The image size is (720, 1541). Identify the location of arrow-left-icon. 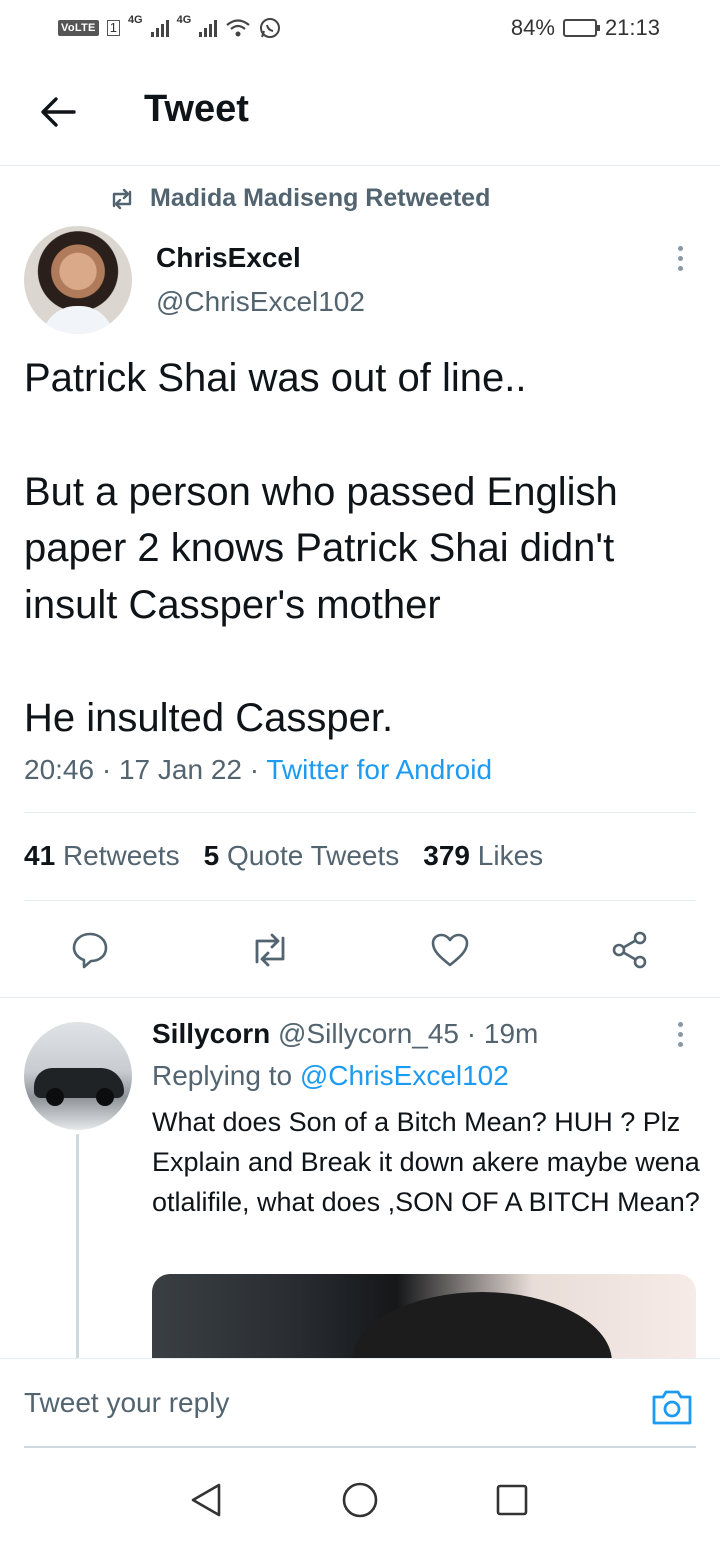
(58, 112).